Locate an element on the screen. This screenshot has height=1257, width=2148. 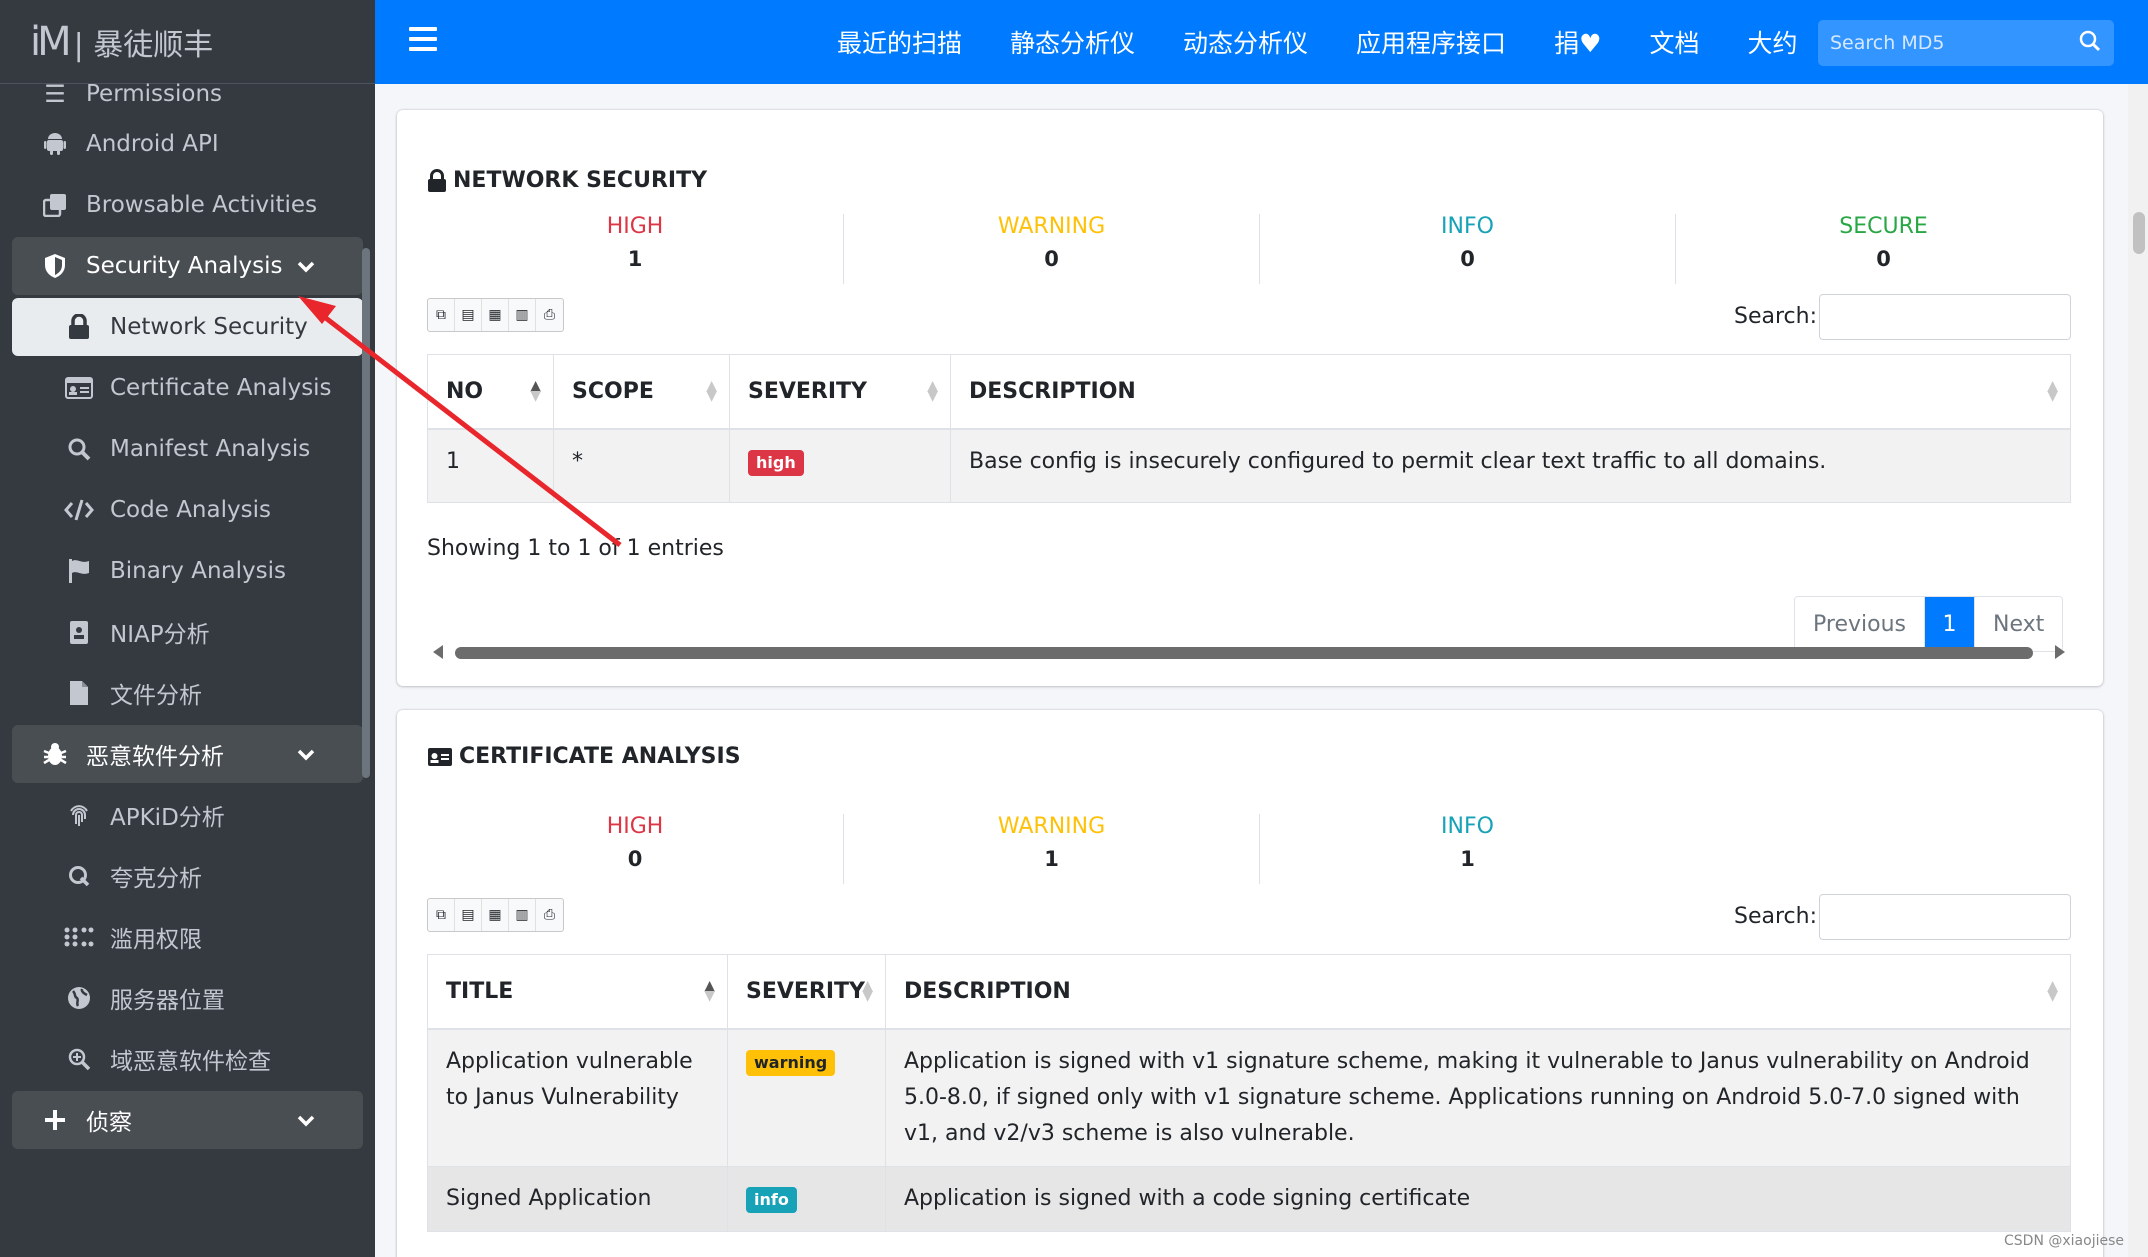
brand: iM | 暴徒顺丰 is located at coordinates (187, 42).